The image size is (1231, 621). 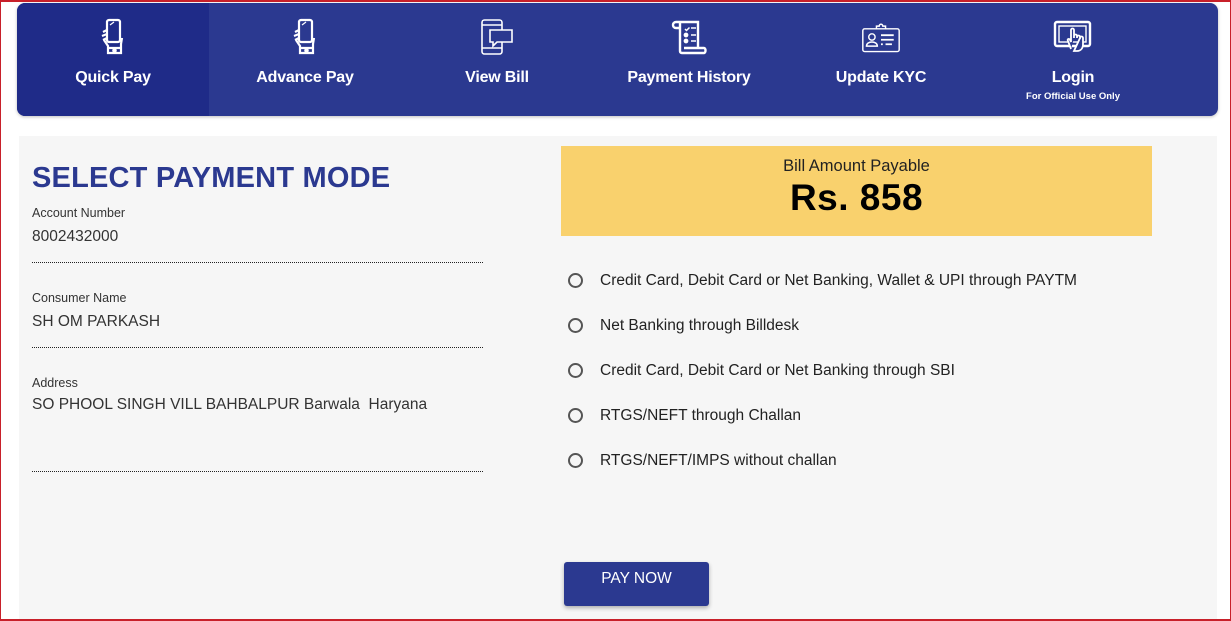 What do you see at coordinates (497, 37) in the screenshot?
I see `phone-message-icon` at bounding box center [497, 37].